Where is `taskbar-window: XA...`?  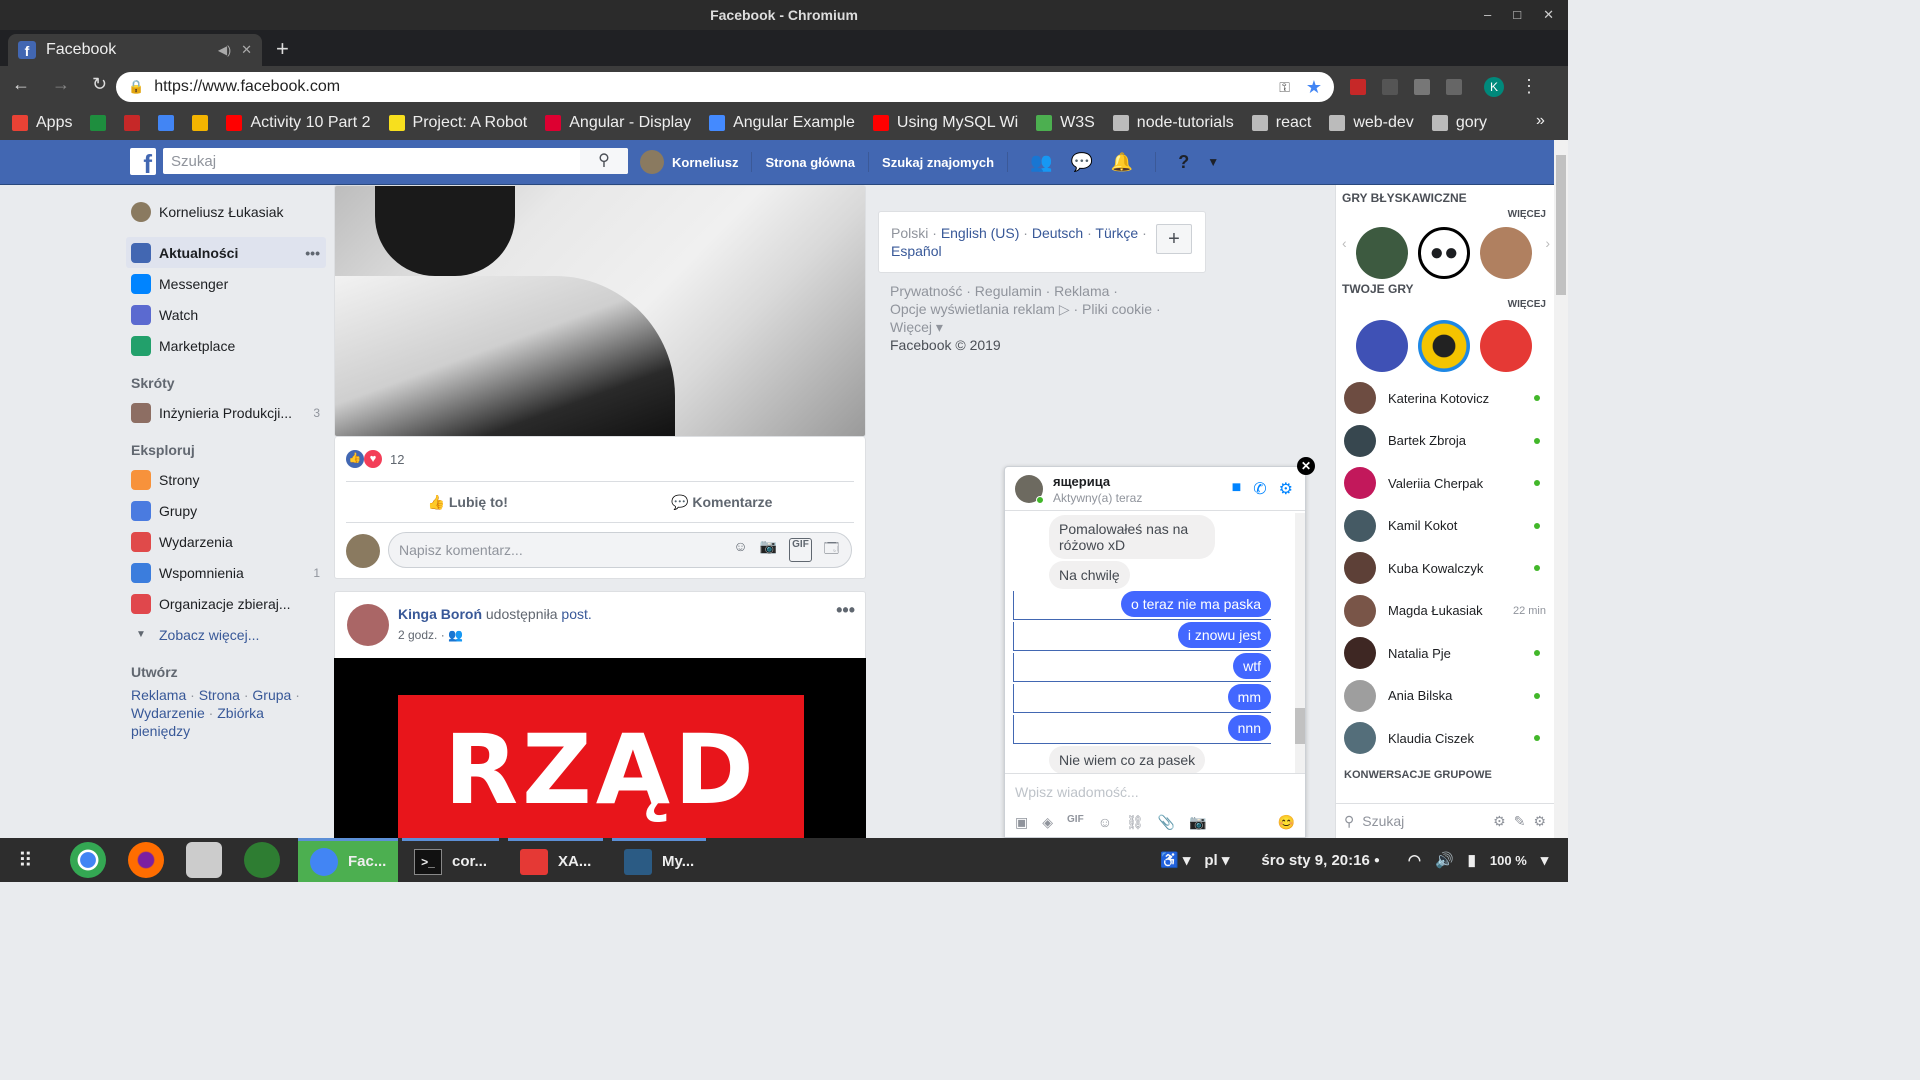
taskbar-window: XA... is located at coordinates (556, 860).